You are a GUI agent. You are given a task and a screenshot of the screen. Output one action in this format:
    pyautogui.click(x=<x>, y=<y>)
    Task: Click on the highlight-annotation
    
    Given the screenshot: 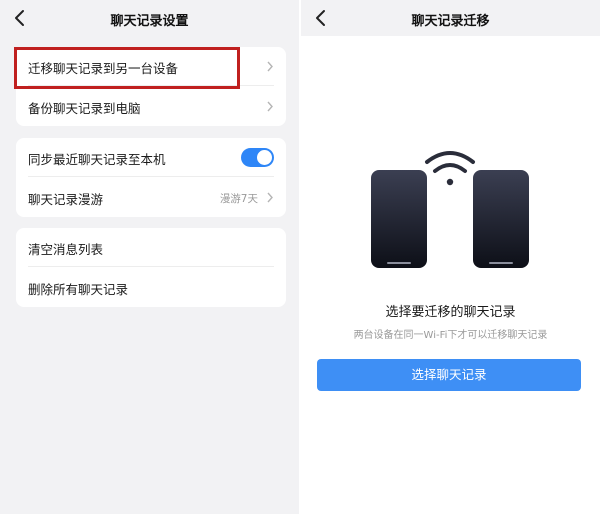 What is the action you would take?
    pyautogui.click(x=127, y=68)
    